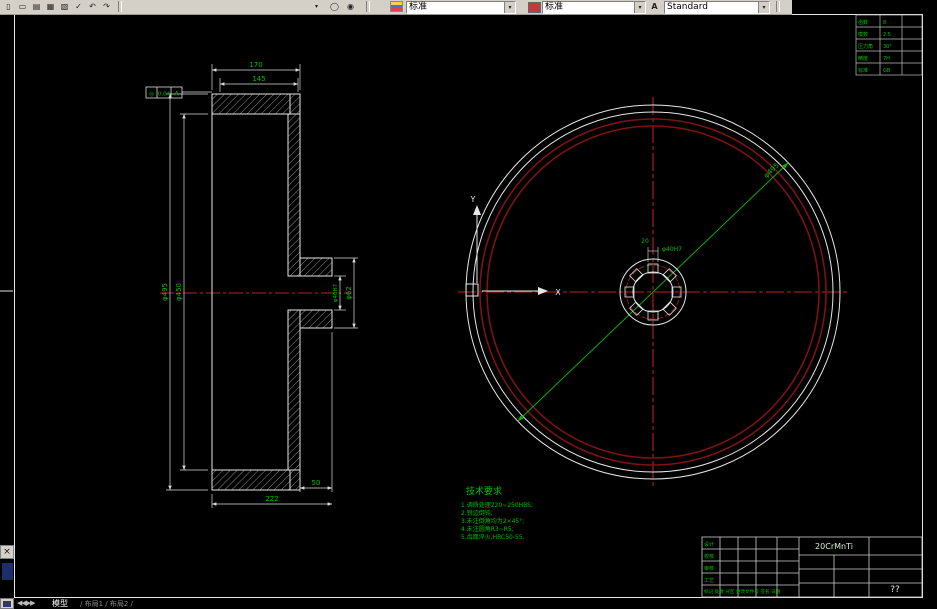 The width and height of the screenshot is (937, 609). What do you see at coordinates (164, 95) in the screenshot?
I see `gdt-tolerance: 0.04` at bounding box center [164, 95].